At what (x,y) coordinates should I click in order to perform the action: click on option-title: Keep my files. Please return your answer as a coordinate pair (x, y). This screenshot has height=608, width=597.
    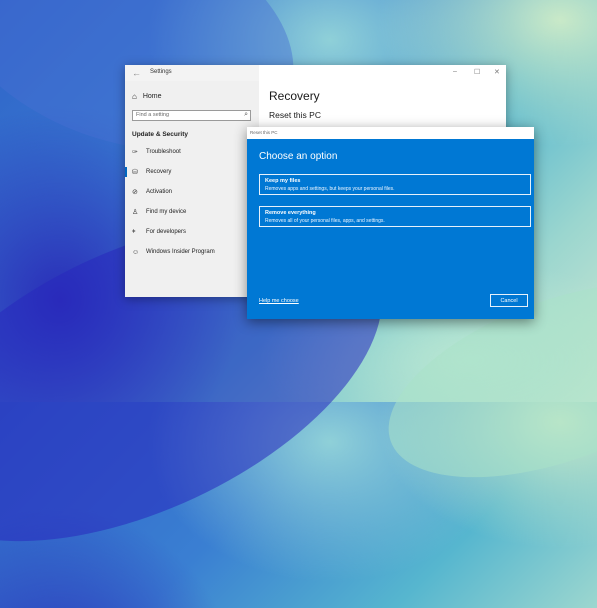
    Looking at the image, I should click on (283, 181).